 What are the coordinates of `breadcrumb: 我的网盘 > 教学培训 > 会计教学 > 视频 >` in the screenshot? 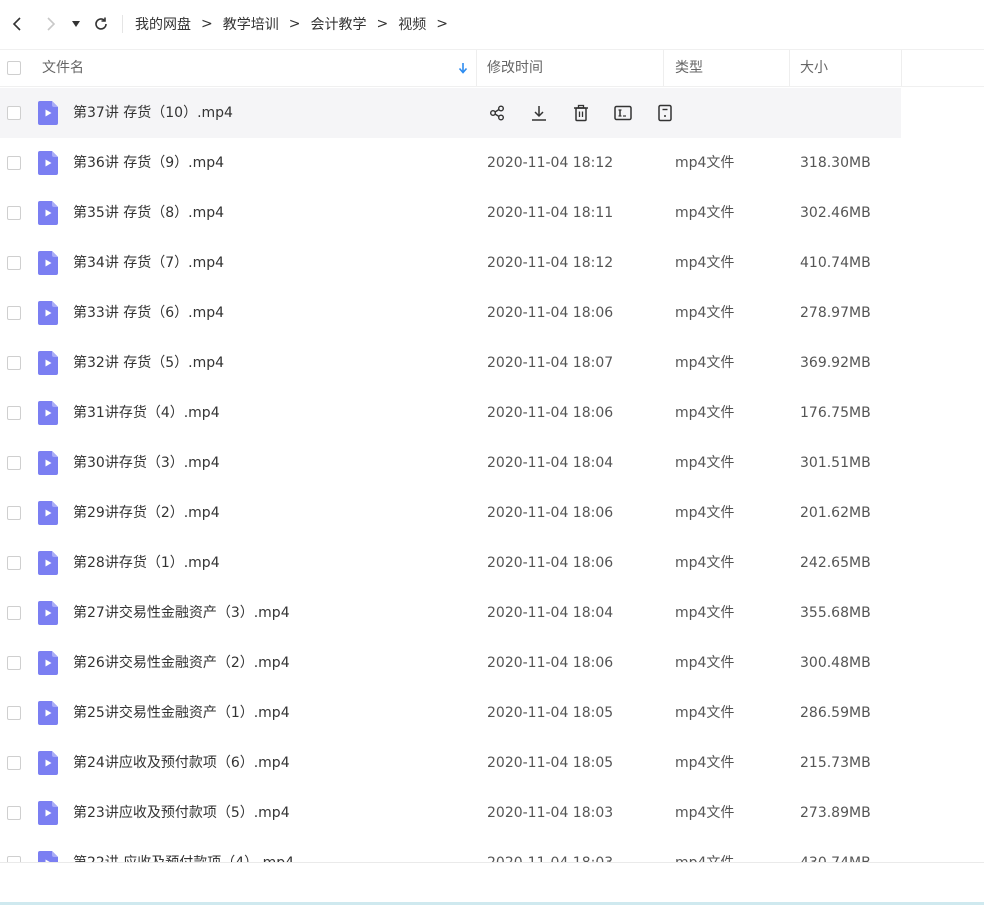 It's located at (296, 24).